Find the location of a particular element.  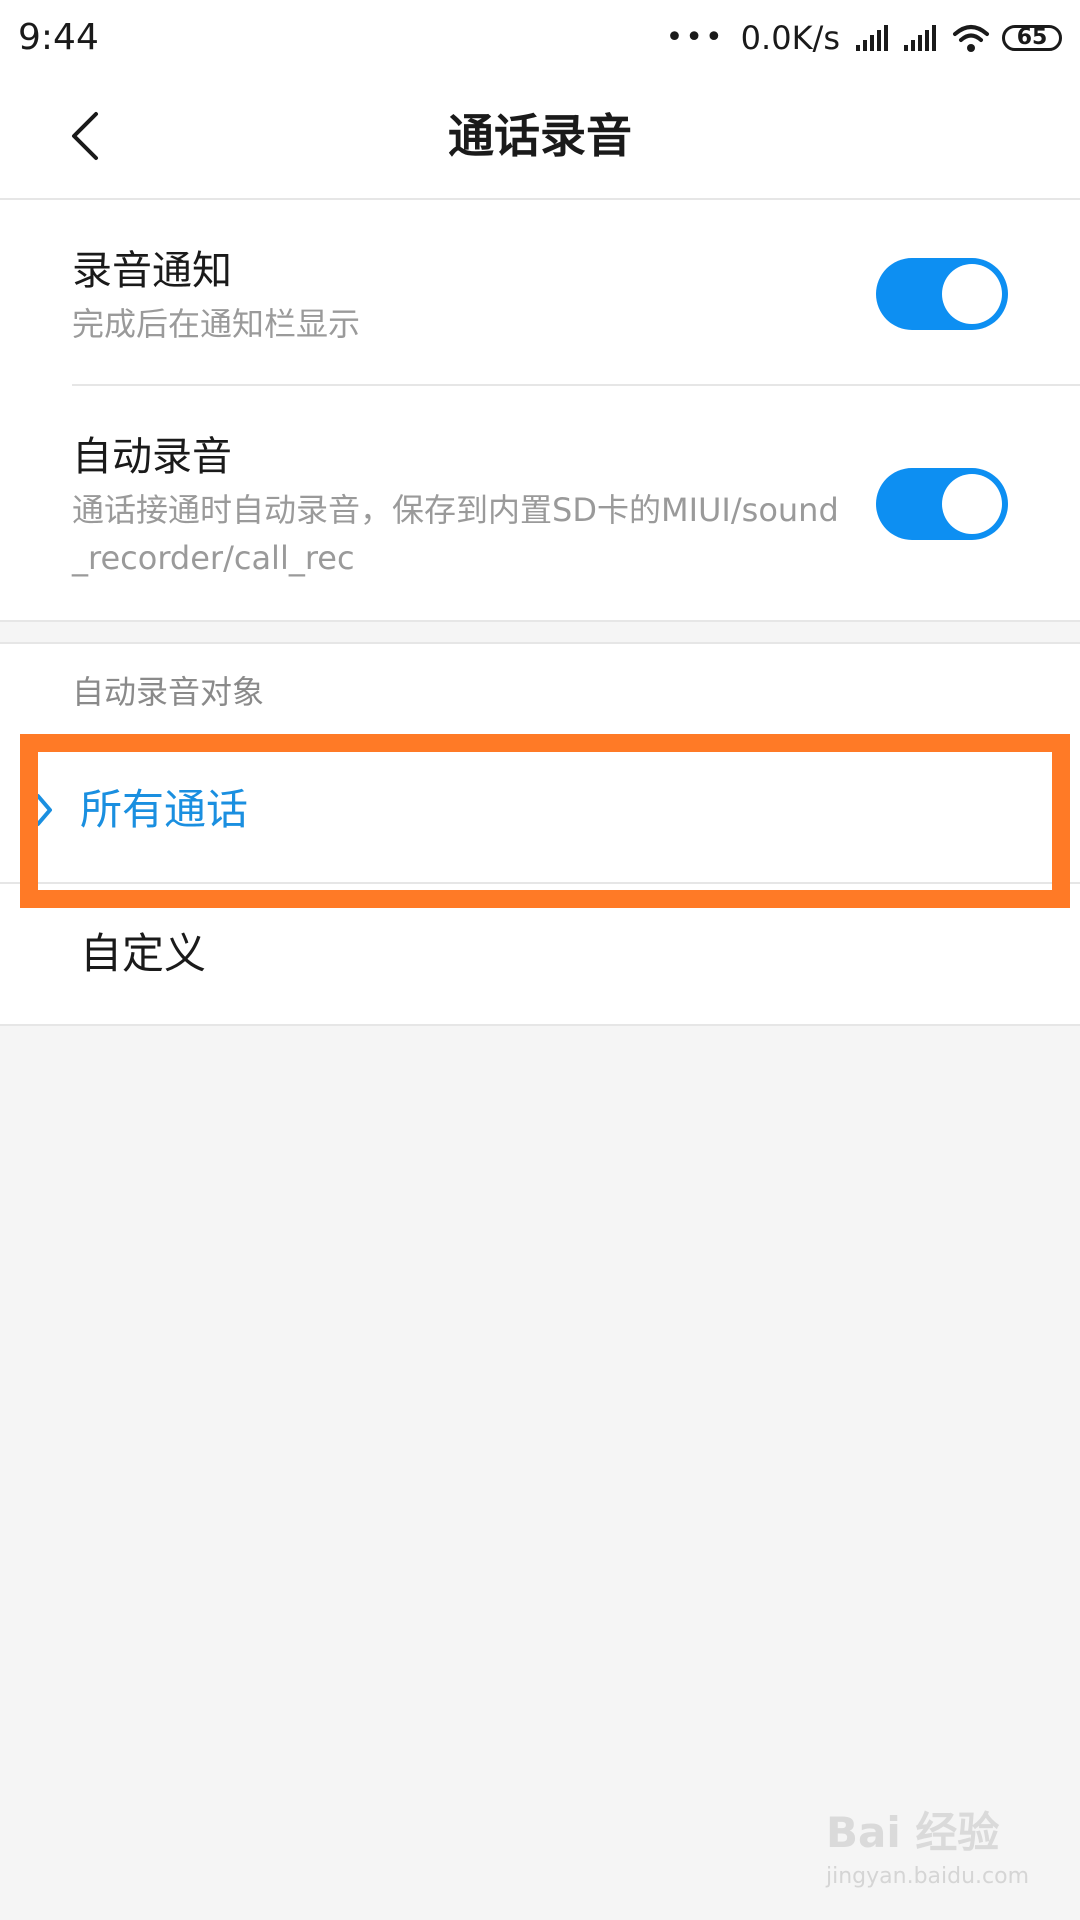

battery-icon: 65 is located at coordinates (1032, 38).